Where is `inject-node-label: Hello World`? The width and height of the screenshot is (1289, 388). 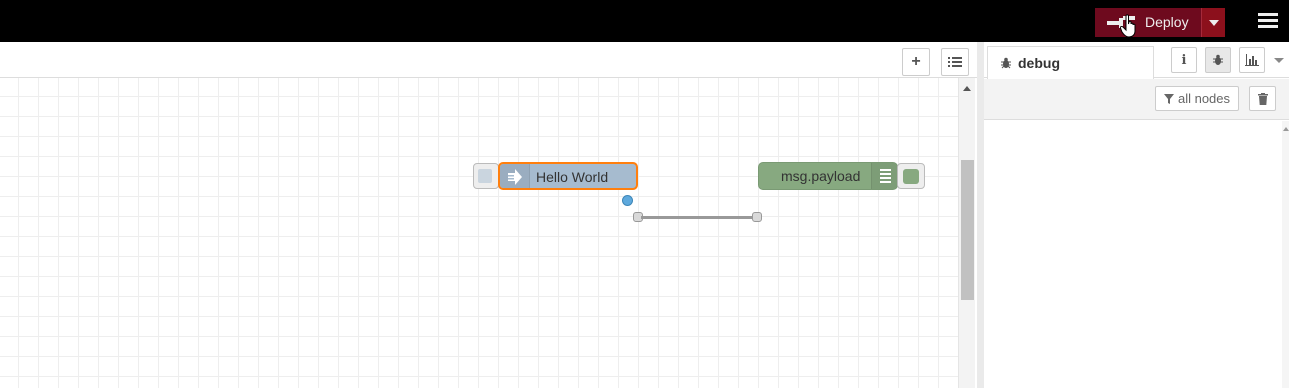
inject-node-label: Hello World is located at coordinates (572, 177).